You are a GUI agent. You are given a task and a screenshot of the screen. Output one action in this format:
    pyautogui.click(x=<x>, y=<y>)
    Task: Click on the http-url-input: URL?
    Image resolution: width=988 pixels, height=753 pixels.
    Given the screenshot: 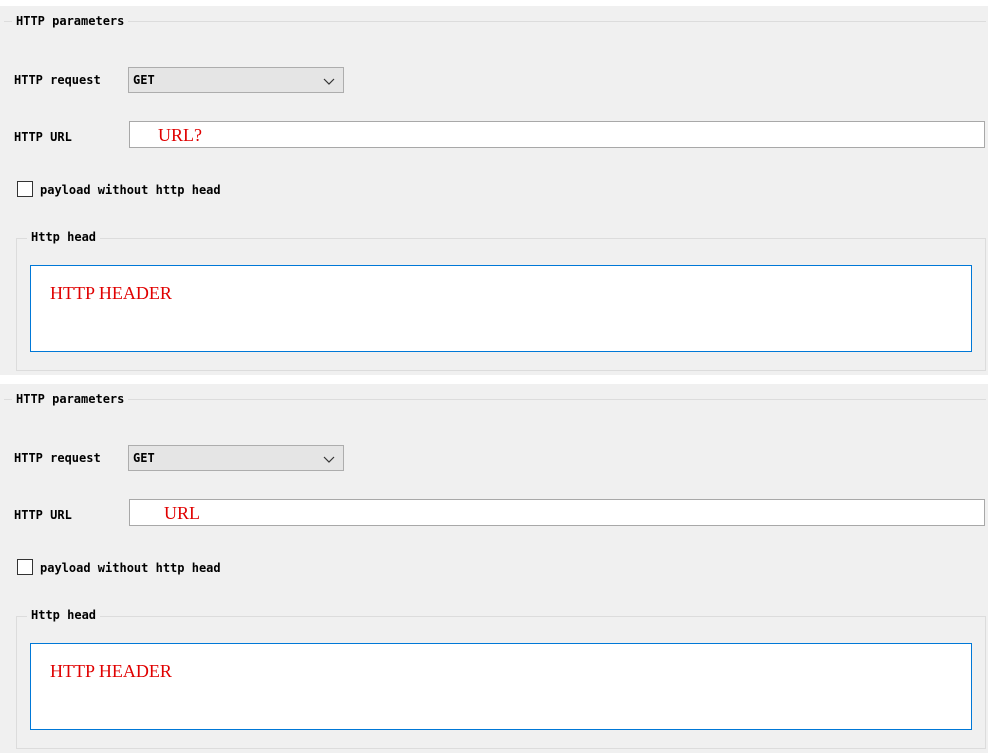 What is the action you would take?
    pyautogui.click(x=557, y=134)
    